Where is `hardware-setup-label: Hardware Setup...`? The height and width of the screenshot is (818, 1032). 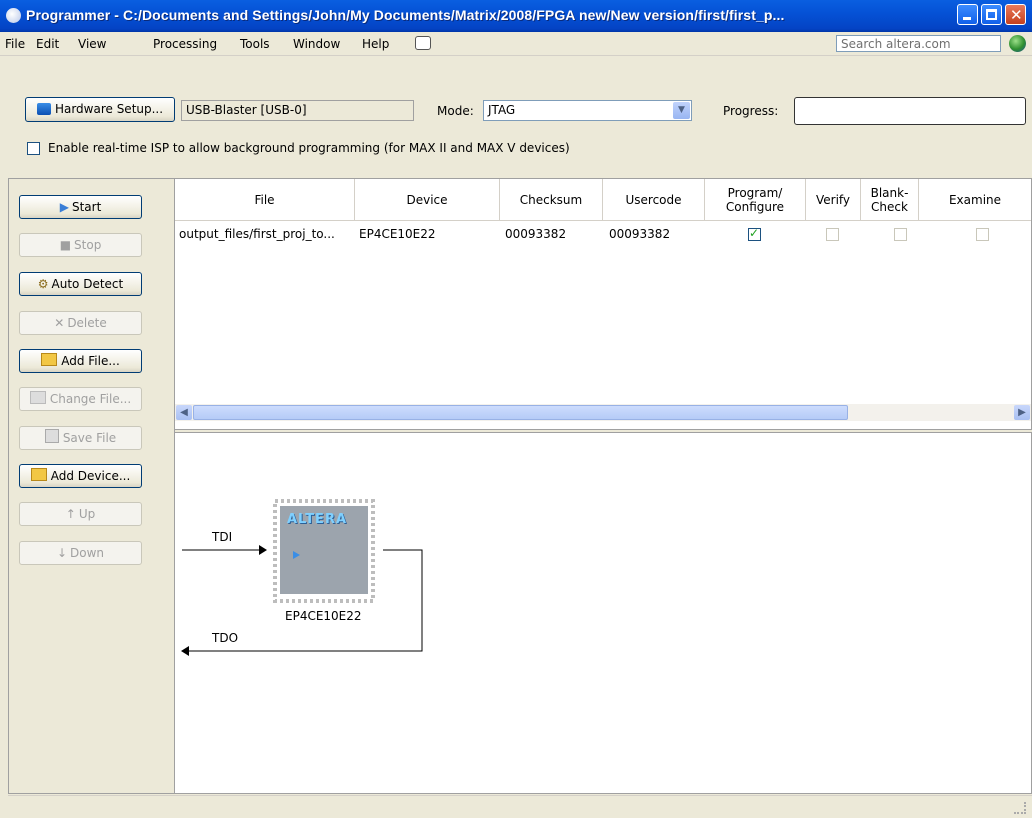
hardware-setup-label: Hardware Setup... is located at coordinates (109, 109).